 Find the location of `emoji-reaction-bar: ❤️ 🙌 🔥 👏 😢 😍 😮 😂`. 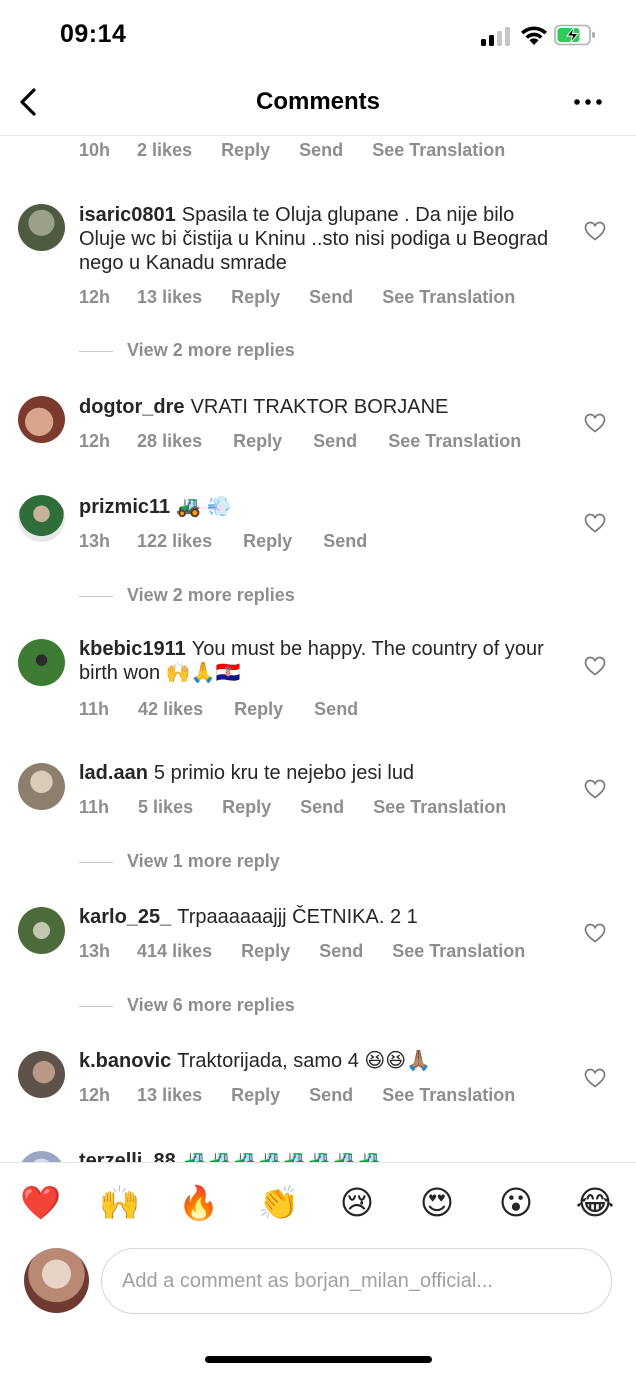

emoji-reaction-bar: ❤️ 🙌 🔥 👏 😢 😍 😮 😂 is located at coordinates (318, 1203).